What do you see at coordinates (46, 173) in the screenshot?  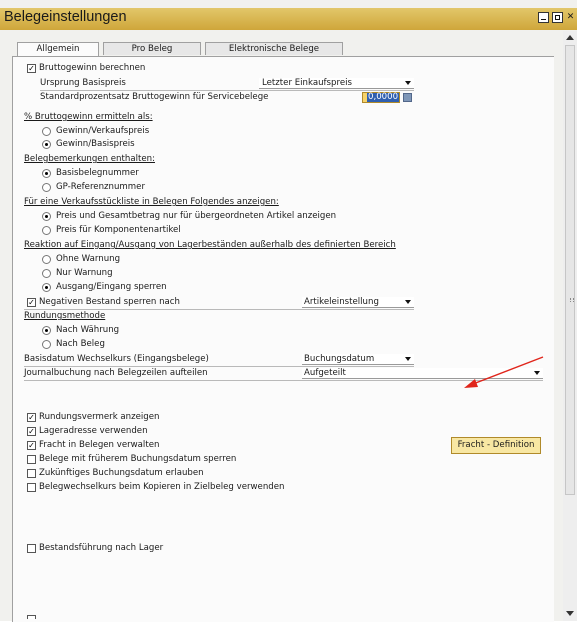 I see `radio-basisbelegnummer` at bounding box center [46, 173].